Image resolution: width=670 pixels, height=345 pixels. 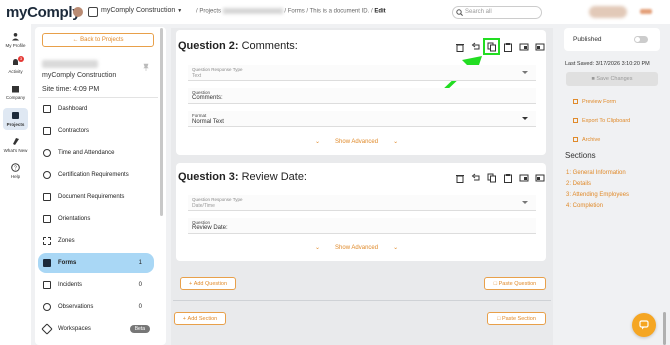 What do you see at coordinates (96, 263) in the screenshot?
I see `sidebar-item-forms: Forms 1` at bounding box center [96, 263].